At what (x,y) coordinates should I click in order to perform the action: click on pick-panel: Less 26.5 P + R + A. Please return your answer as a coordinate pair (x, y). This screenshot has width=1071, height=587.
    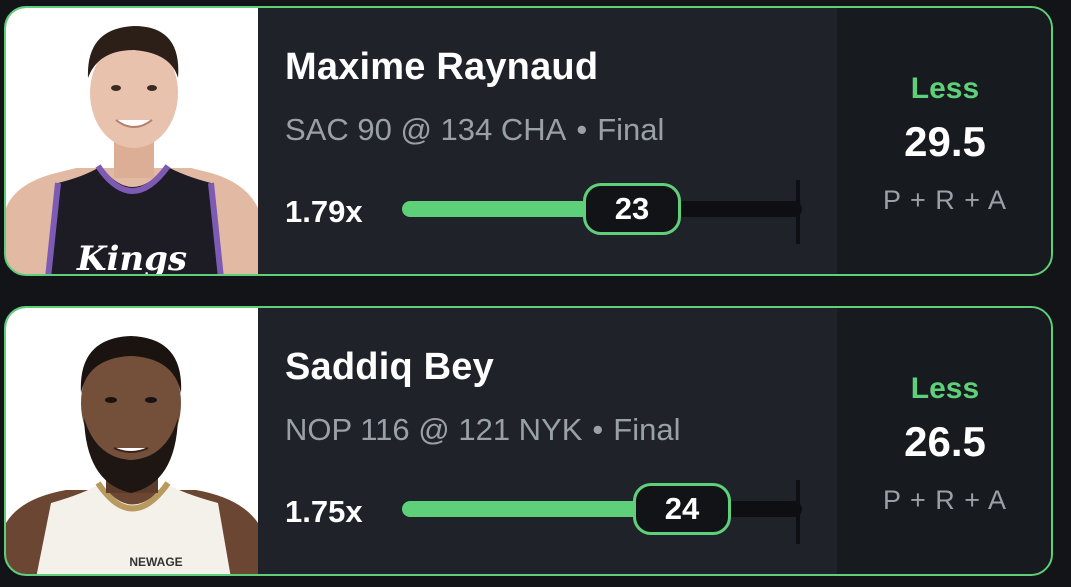
    Looking at the image, I should click on (944, 441).